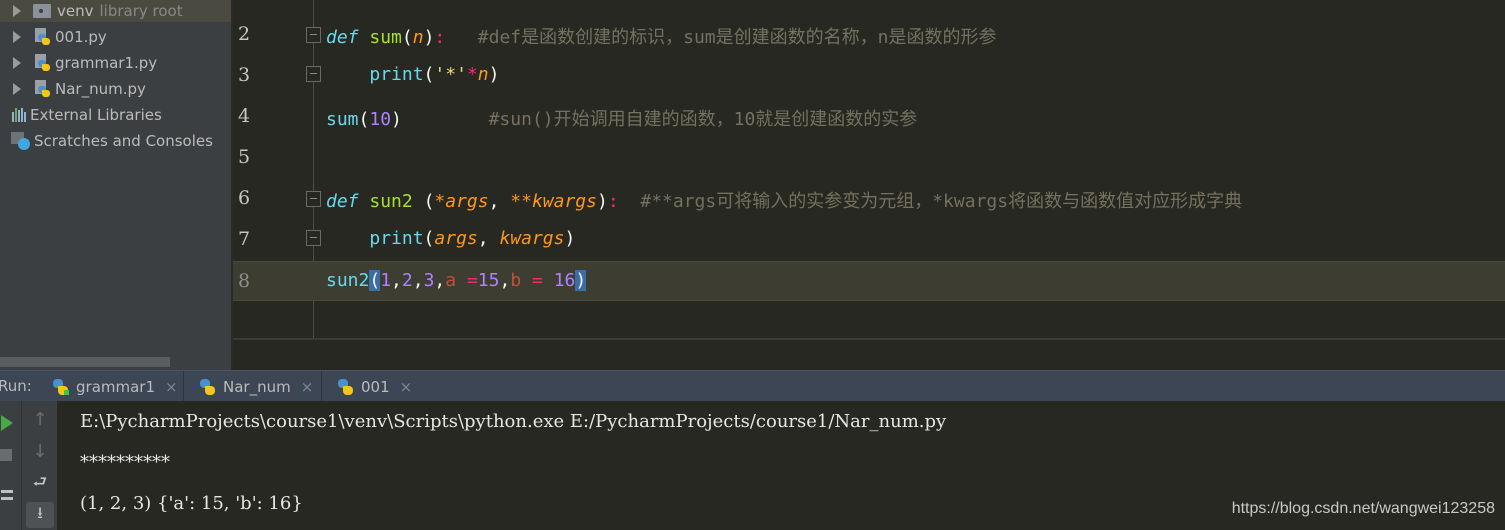 Image resolution: width=1505 pixels, height=530 pixels. I want to click on tree-item-external-libraries: External Libraries, so click(81, 115).